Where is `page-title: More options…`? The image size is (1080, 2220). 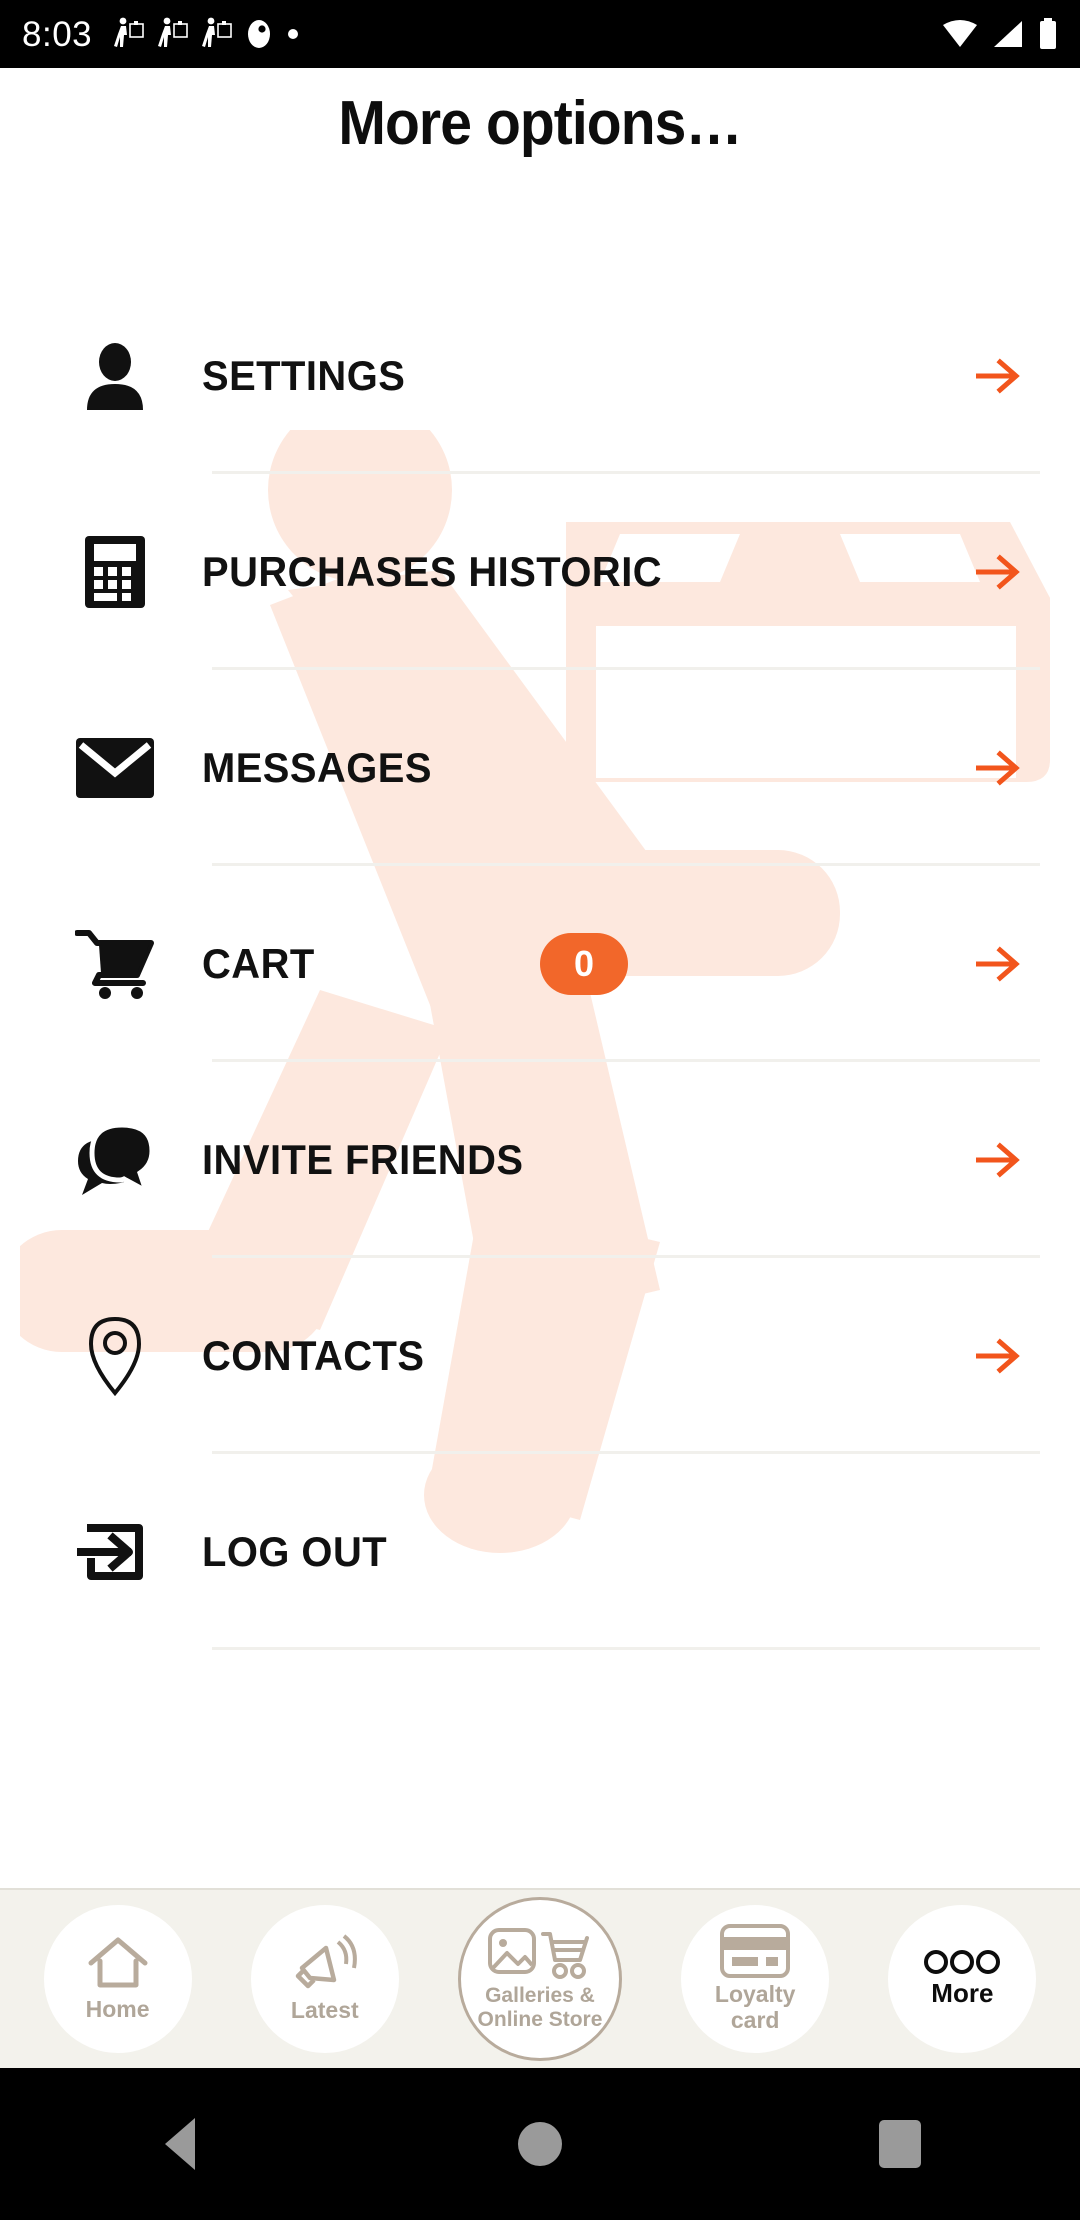 page-title: More options… is located at coordinates (540, 123).